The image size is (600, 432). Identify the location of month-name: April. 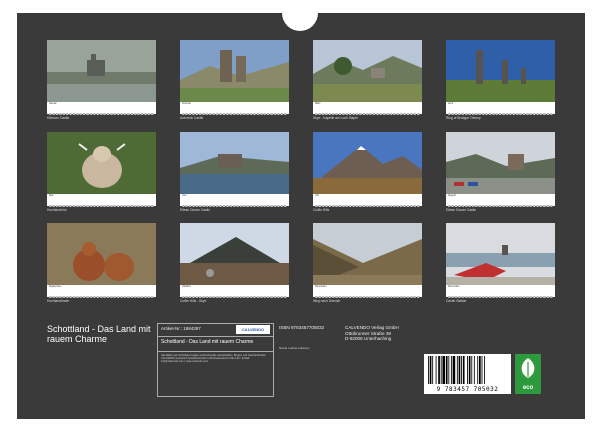
(451, 103).